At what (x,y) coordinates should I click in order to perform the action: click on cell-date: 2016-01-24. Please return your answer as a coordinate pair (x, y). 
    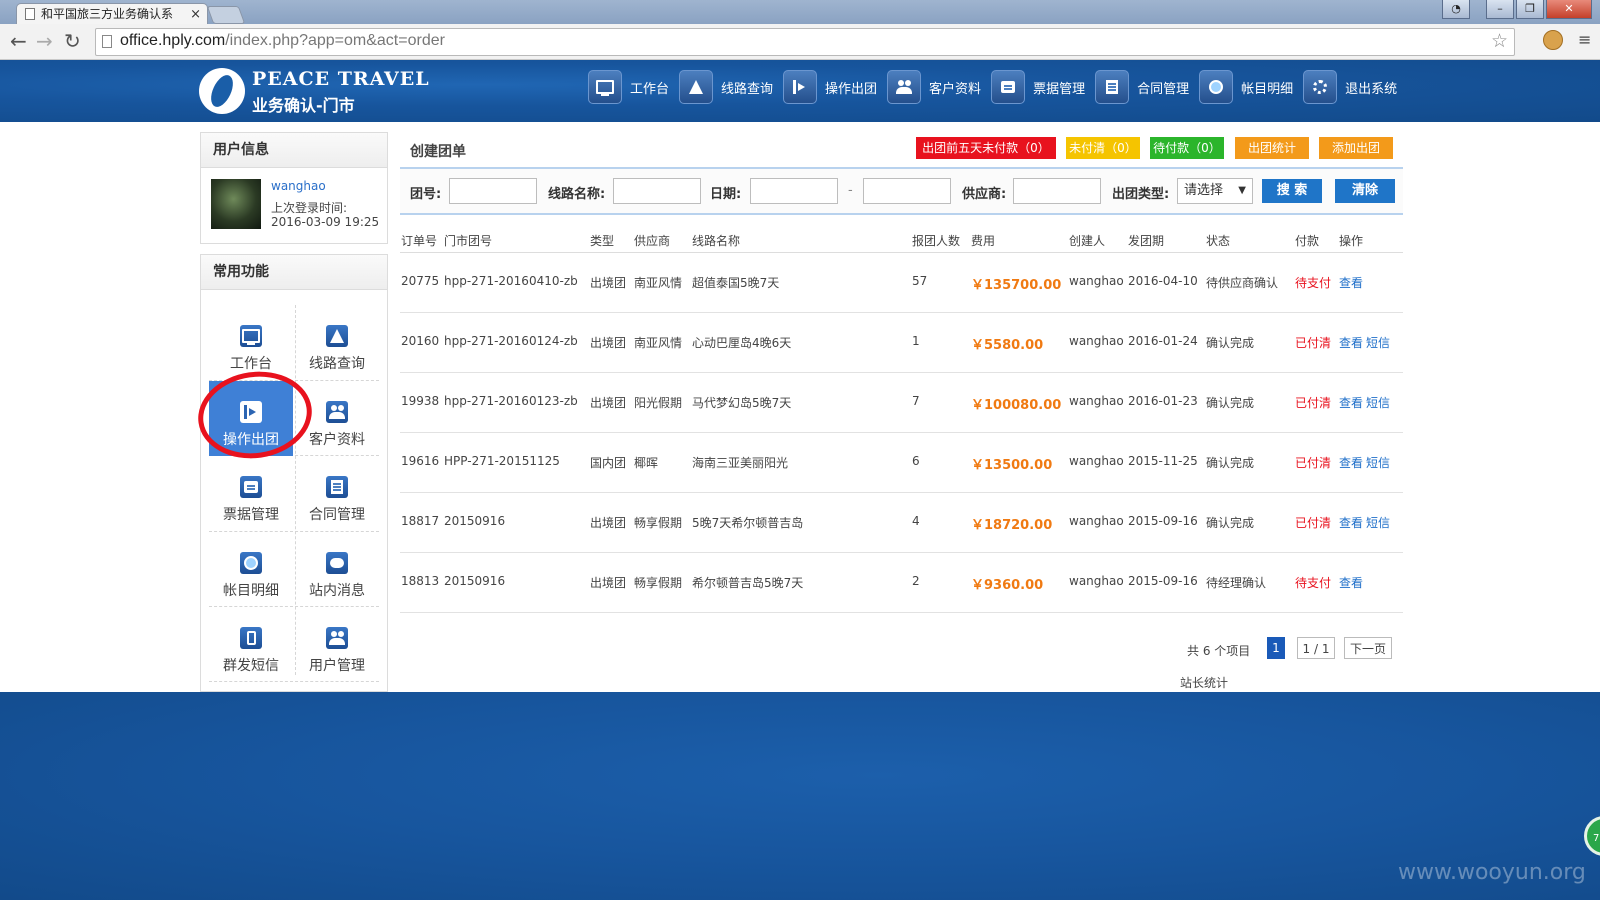
    Looking at the image, I should click on (1163, 341).